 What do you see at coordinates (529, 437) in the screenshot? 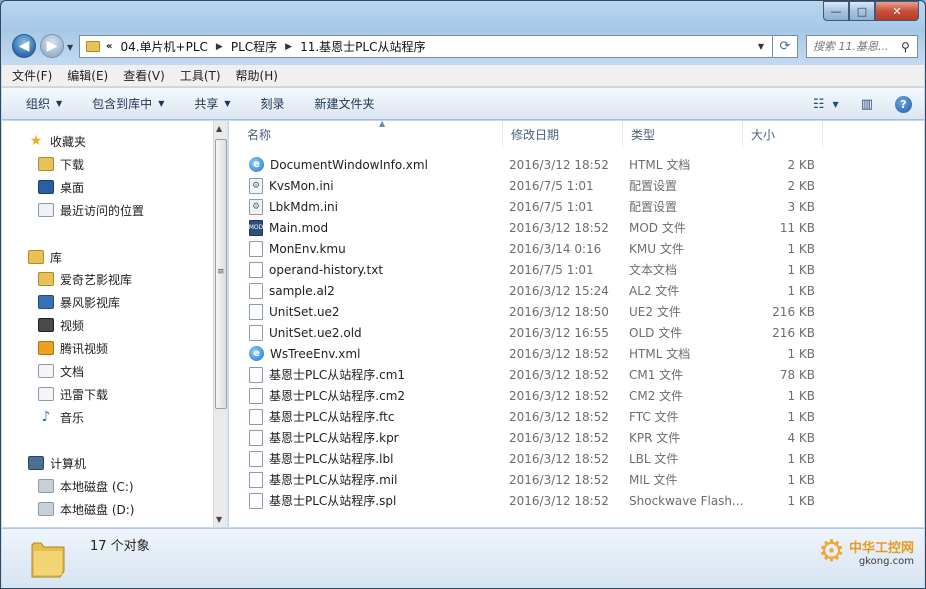
I see `file-row: 基恩士PLC从站程序.kpr 2016/3/12 18:52 KPR 文件 4 KB` at bounding box center [529, 437].